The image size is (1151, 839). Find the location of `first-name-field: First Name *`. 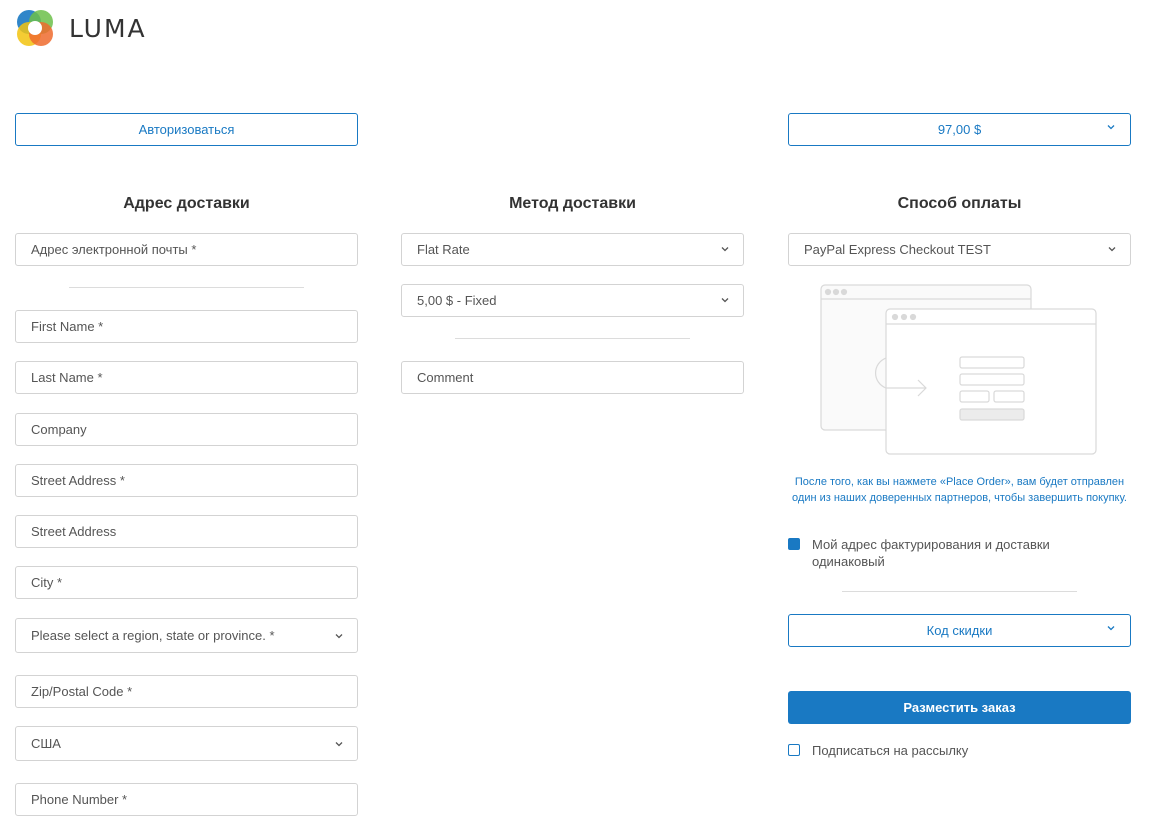

first-name-field: First Name * is located at coordinates (186, 326).